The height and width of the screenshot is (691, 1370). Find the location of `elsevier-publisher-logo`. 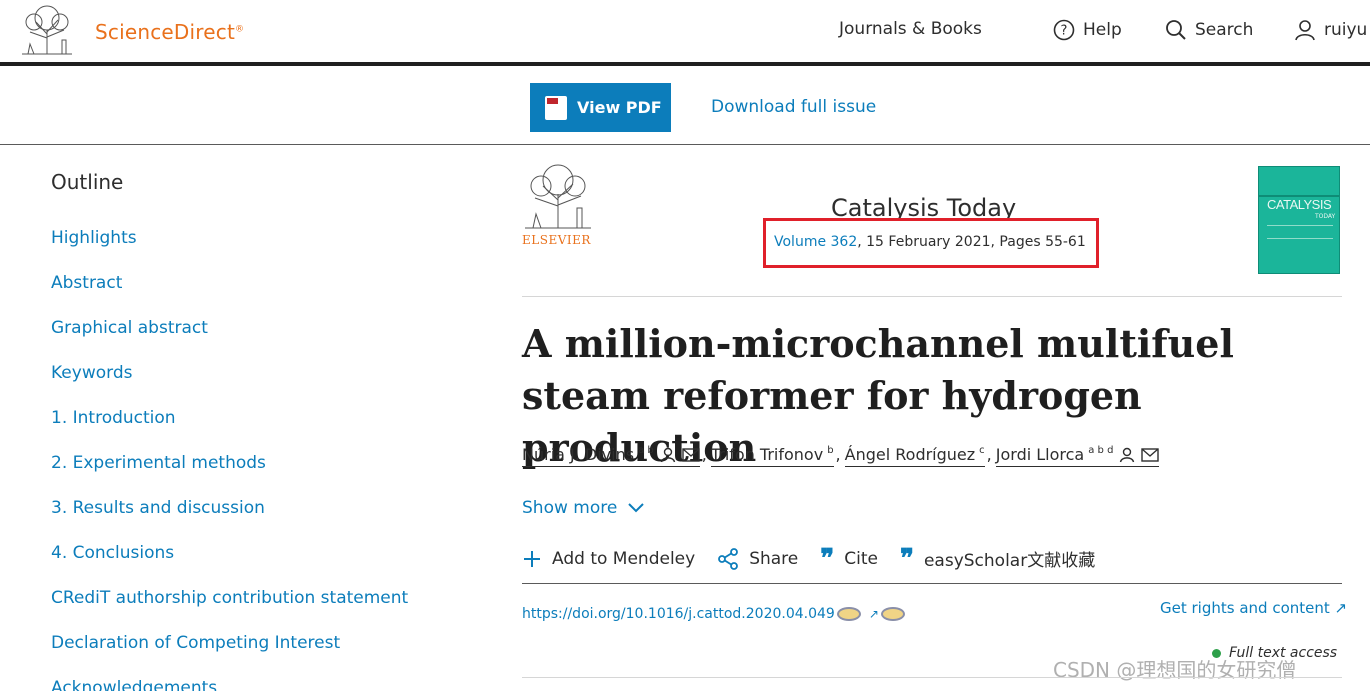

elsevier-publisher-logo is located at coordinates (558, 196).